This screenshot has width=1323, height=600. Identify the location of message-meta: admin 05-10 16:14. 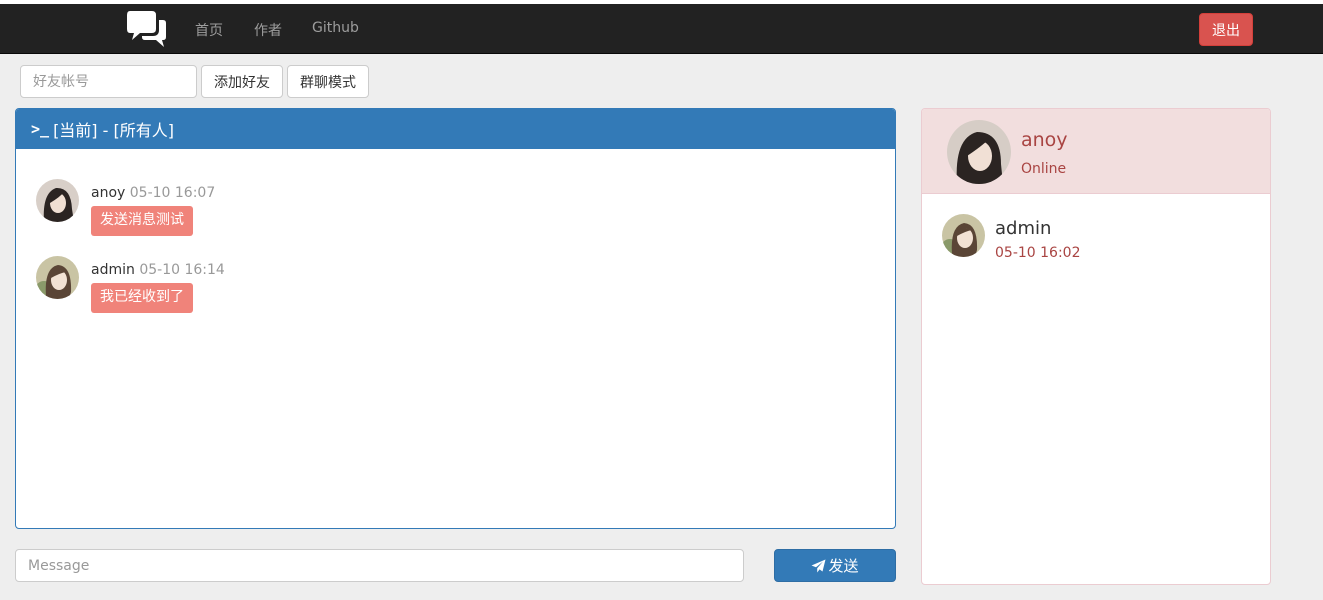
(158, 270).